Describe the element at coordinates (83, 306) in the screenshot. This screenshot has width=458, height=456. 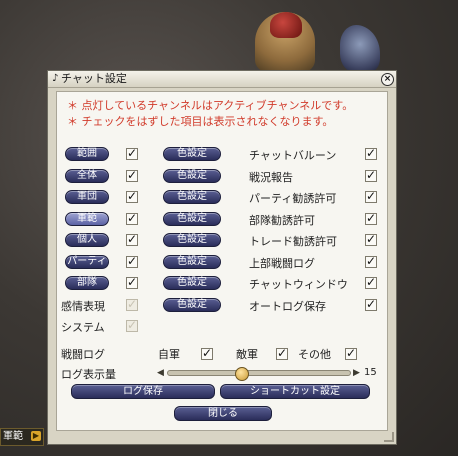
I see `channel-label: 感情表現` at that location.